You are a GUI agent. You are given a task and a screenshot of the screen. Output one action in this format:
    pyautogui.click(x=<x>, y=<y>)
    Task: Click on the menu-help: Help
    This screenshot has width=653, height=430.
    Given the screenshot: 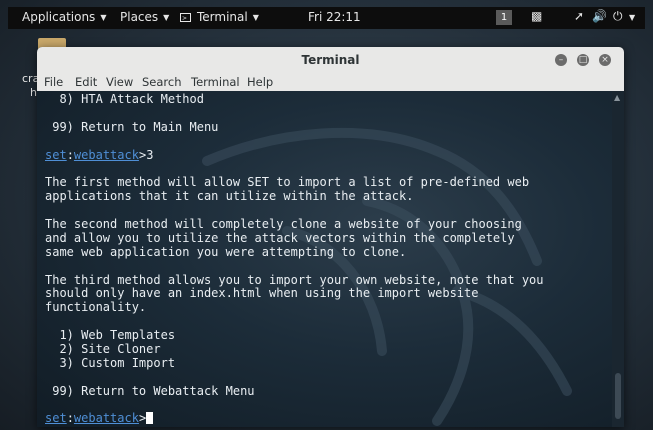 What is the action you would take?
    pyautogui.click(x=260, y=82)
    